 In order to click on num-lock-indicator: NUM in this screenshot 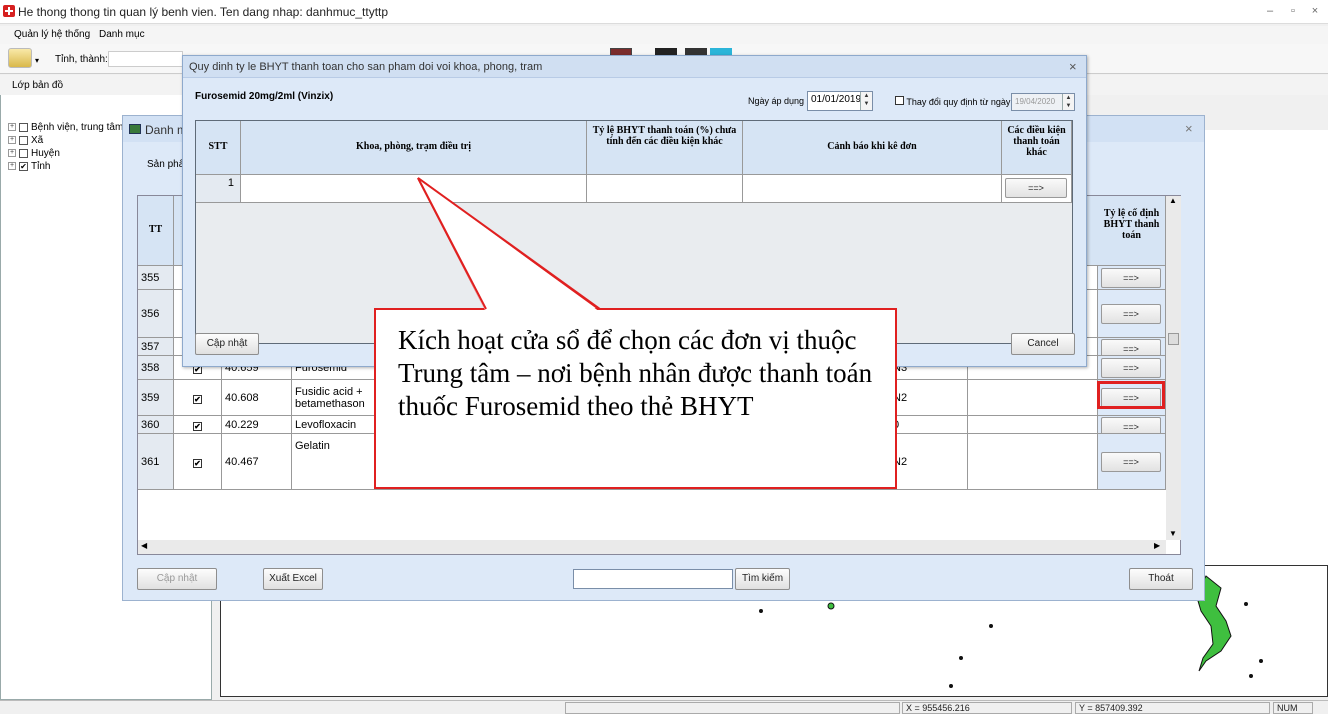, I will do `click(1293, 708)`.